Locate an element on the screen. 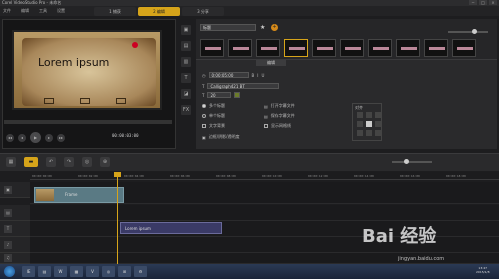 This screenshot has width=499, height=279. zoom-knob is located at coordinates (406, 161).